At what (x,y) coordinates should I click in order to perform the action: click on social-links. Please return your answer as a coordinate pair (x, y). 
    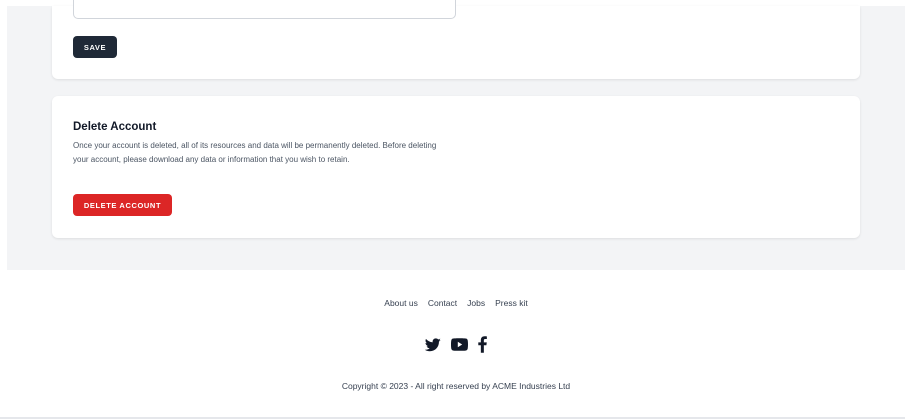
    Looking at the image, I should click on (452, 344).